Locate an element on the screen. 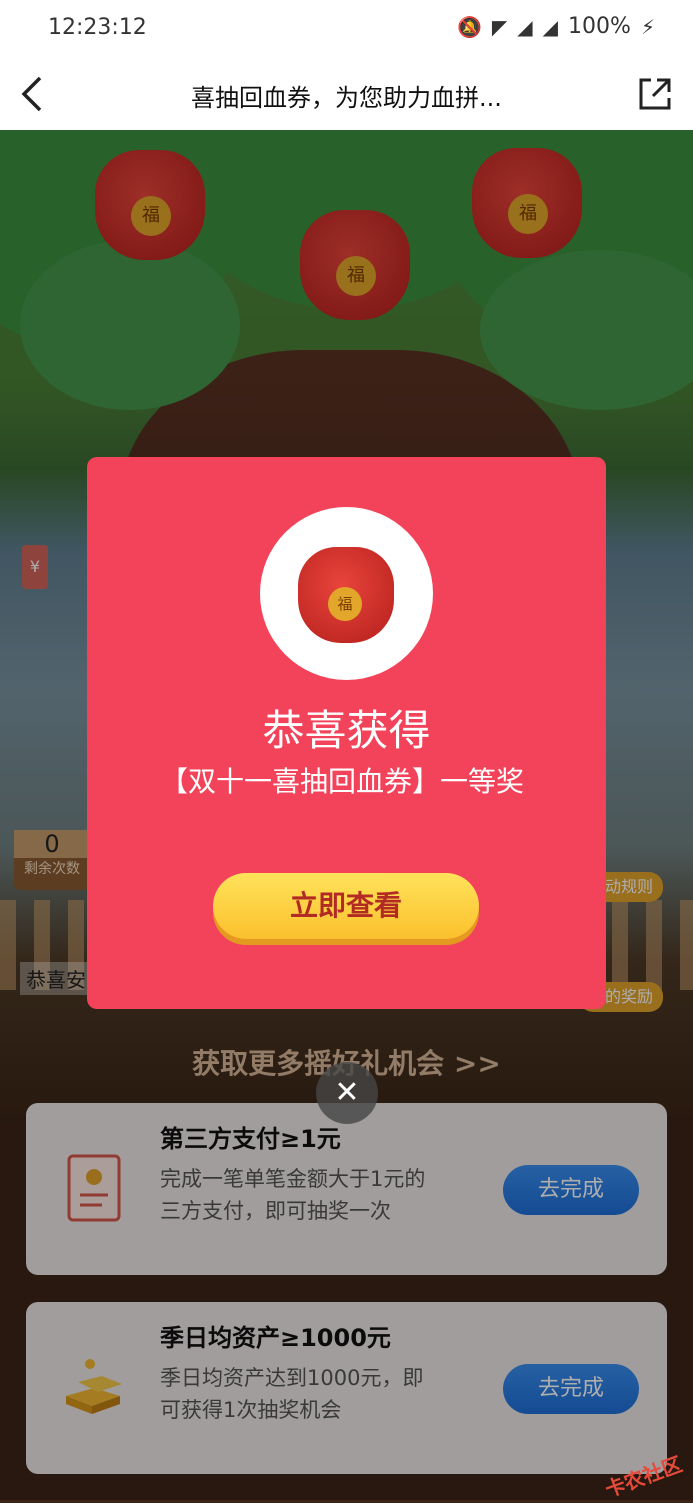  view-now-button: 立即查看 is located at coordinates (346, 906).